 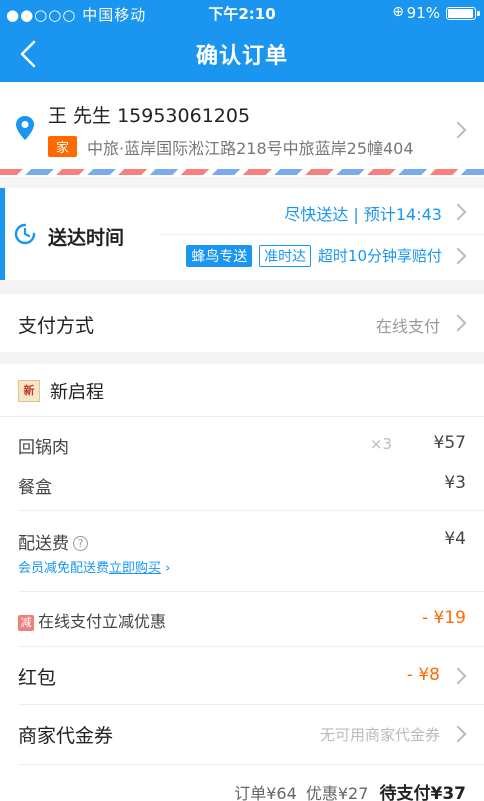 What do you see at coordinates (423, 13) in the screenshot?
I see `battery-percent: 91%` at bounding box center [423, 13].